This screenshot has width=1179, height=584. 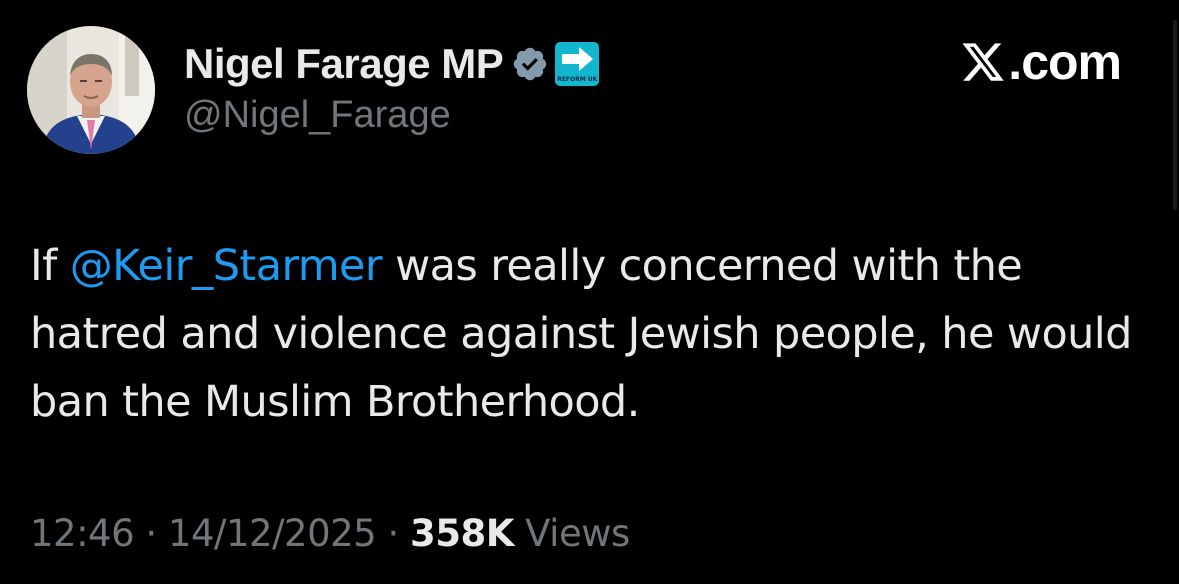 I want to click on avatar, so click(x=91, y=90).